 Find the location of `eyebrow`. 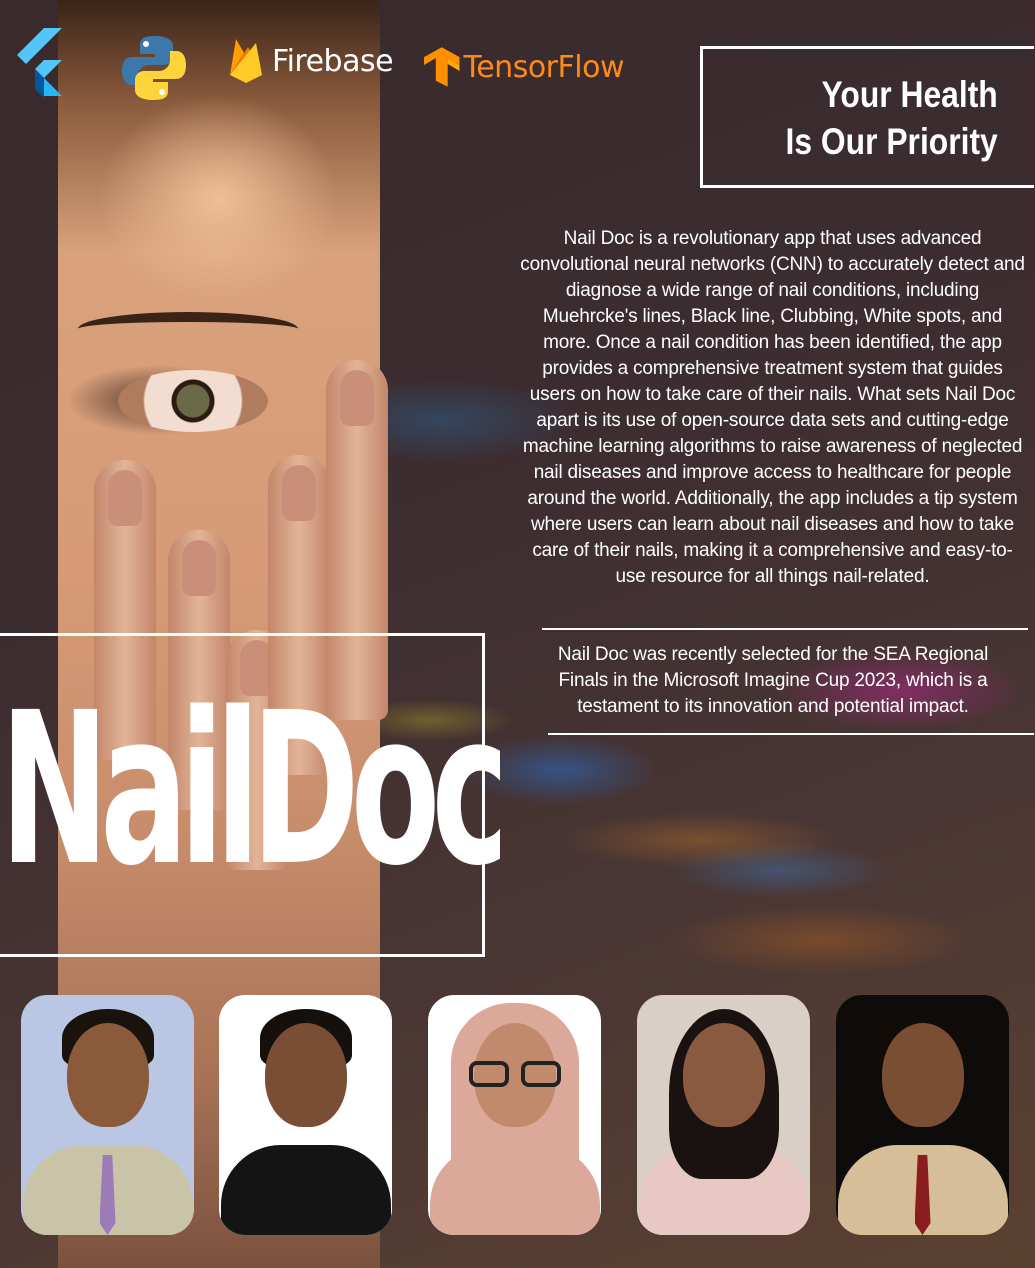

eyebrow is located at coordinates (188, 329).